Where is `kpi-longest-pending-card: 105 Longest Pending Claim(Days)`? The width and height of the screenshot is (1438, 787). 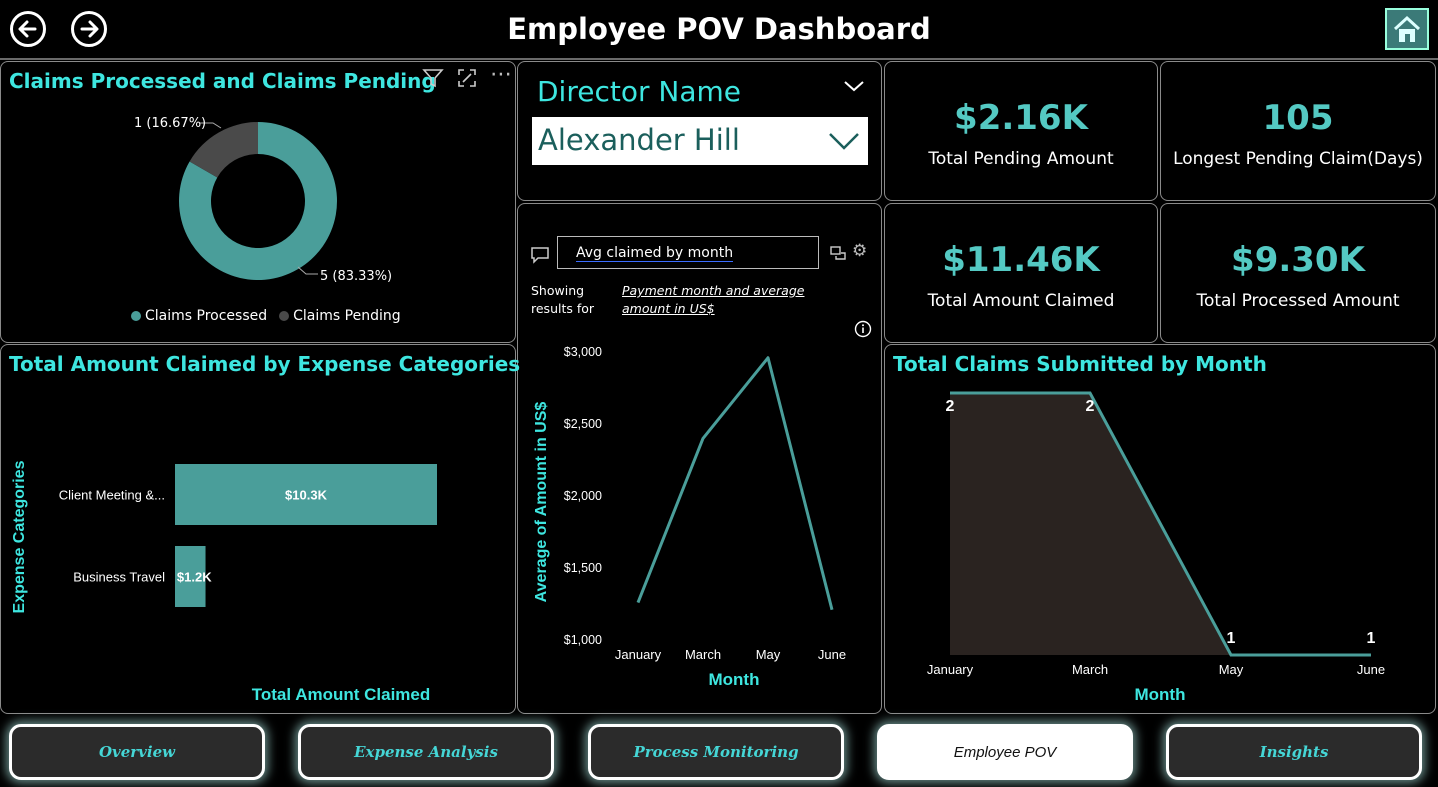 kpi-longest-pending-card: 105 Longest Pending Claim(Days) is located at coordinates (1298, 131).